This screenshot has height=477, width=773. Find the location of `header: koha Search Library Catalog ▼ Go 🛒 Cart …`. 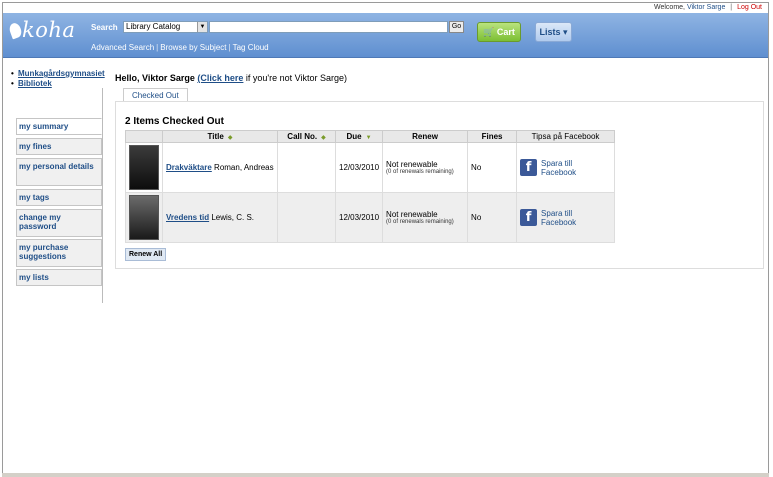

header: koha Search Library Catalog ▼ Go 🛒 Cart … is located at coordinates (385, 35).